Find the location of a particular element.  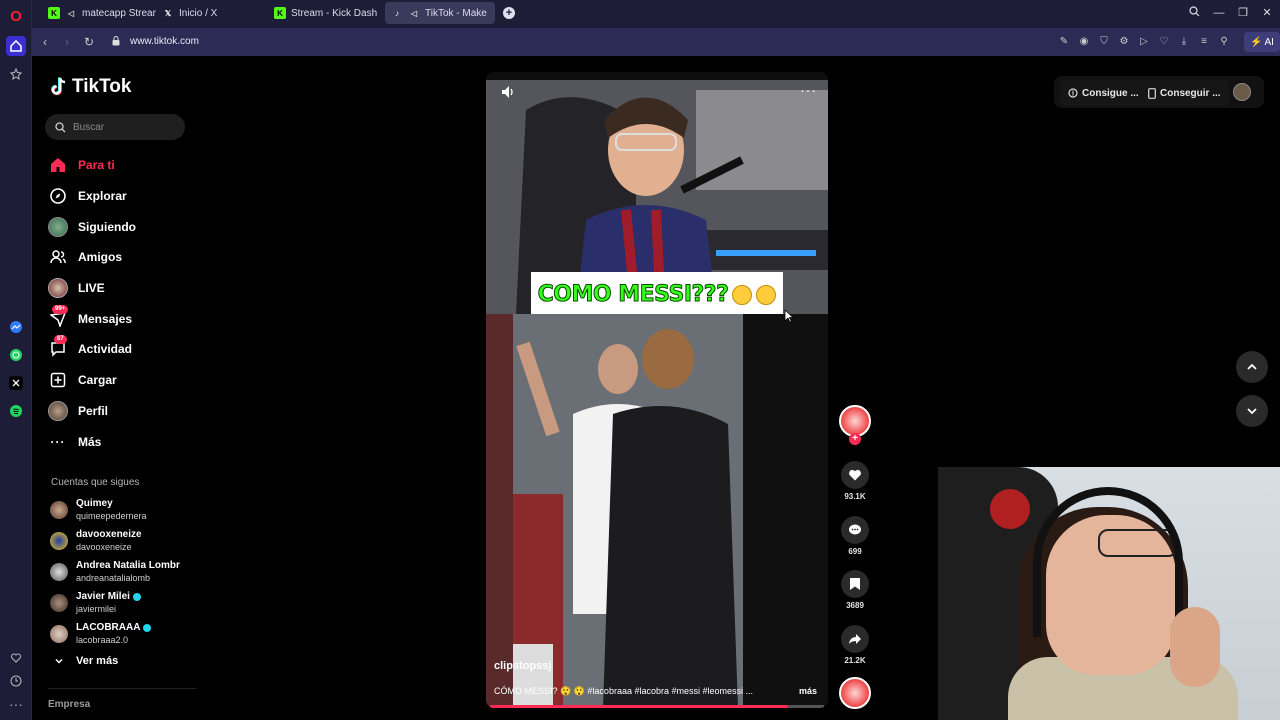

mouse-cursor-icon is located at coordinates (789, 316).